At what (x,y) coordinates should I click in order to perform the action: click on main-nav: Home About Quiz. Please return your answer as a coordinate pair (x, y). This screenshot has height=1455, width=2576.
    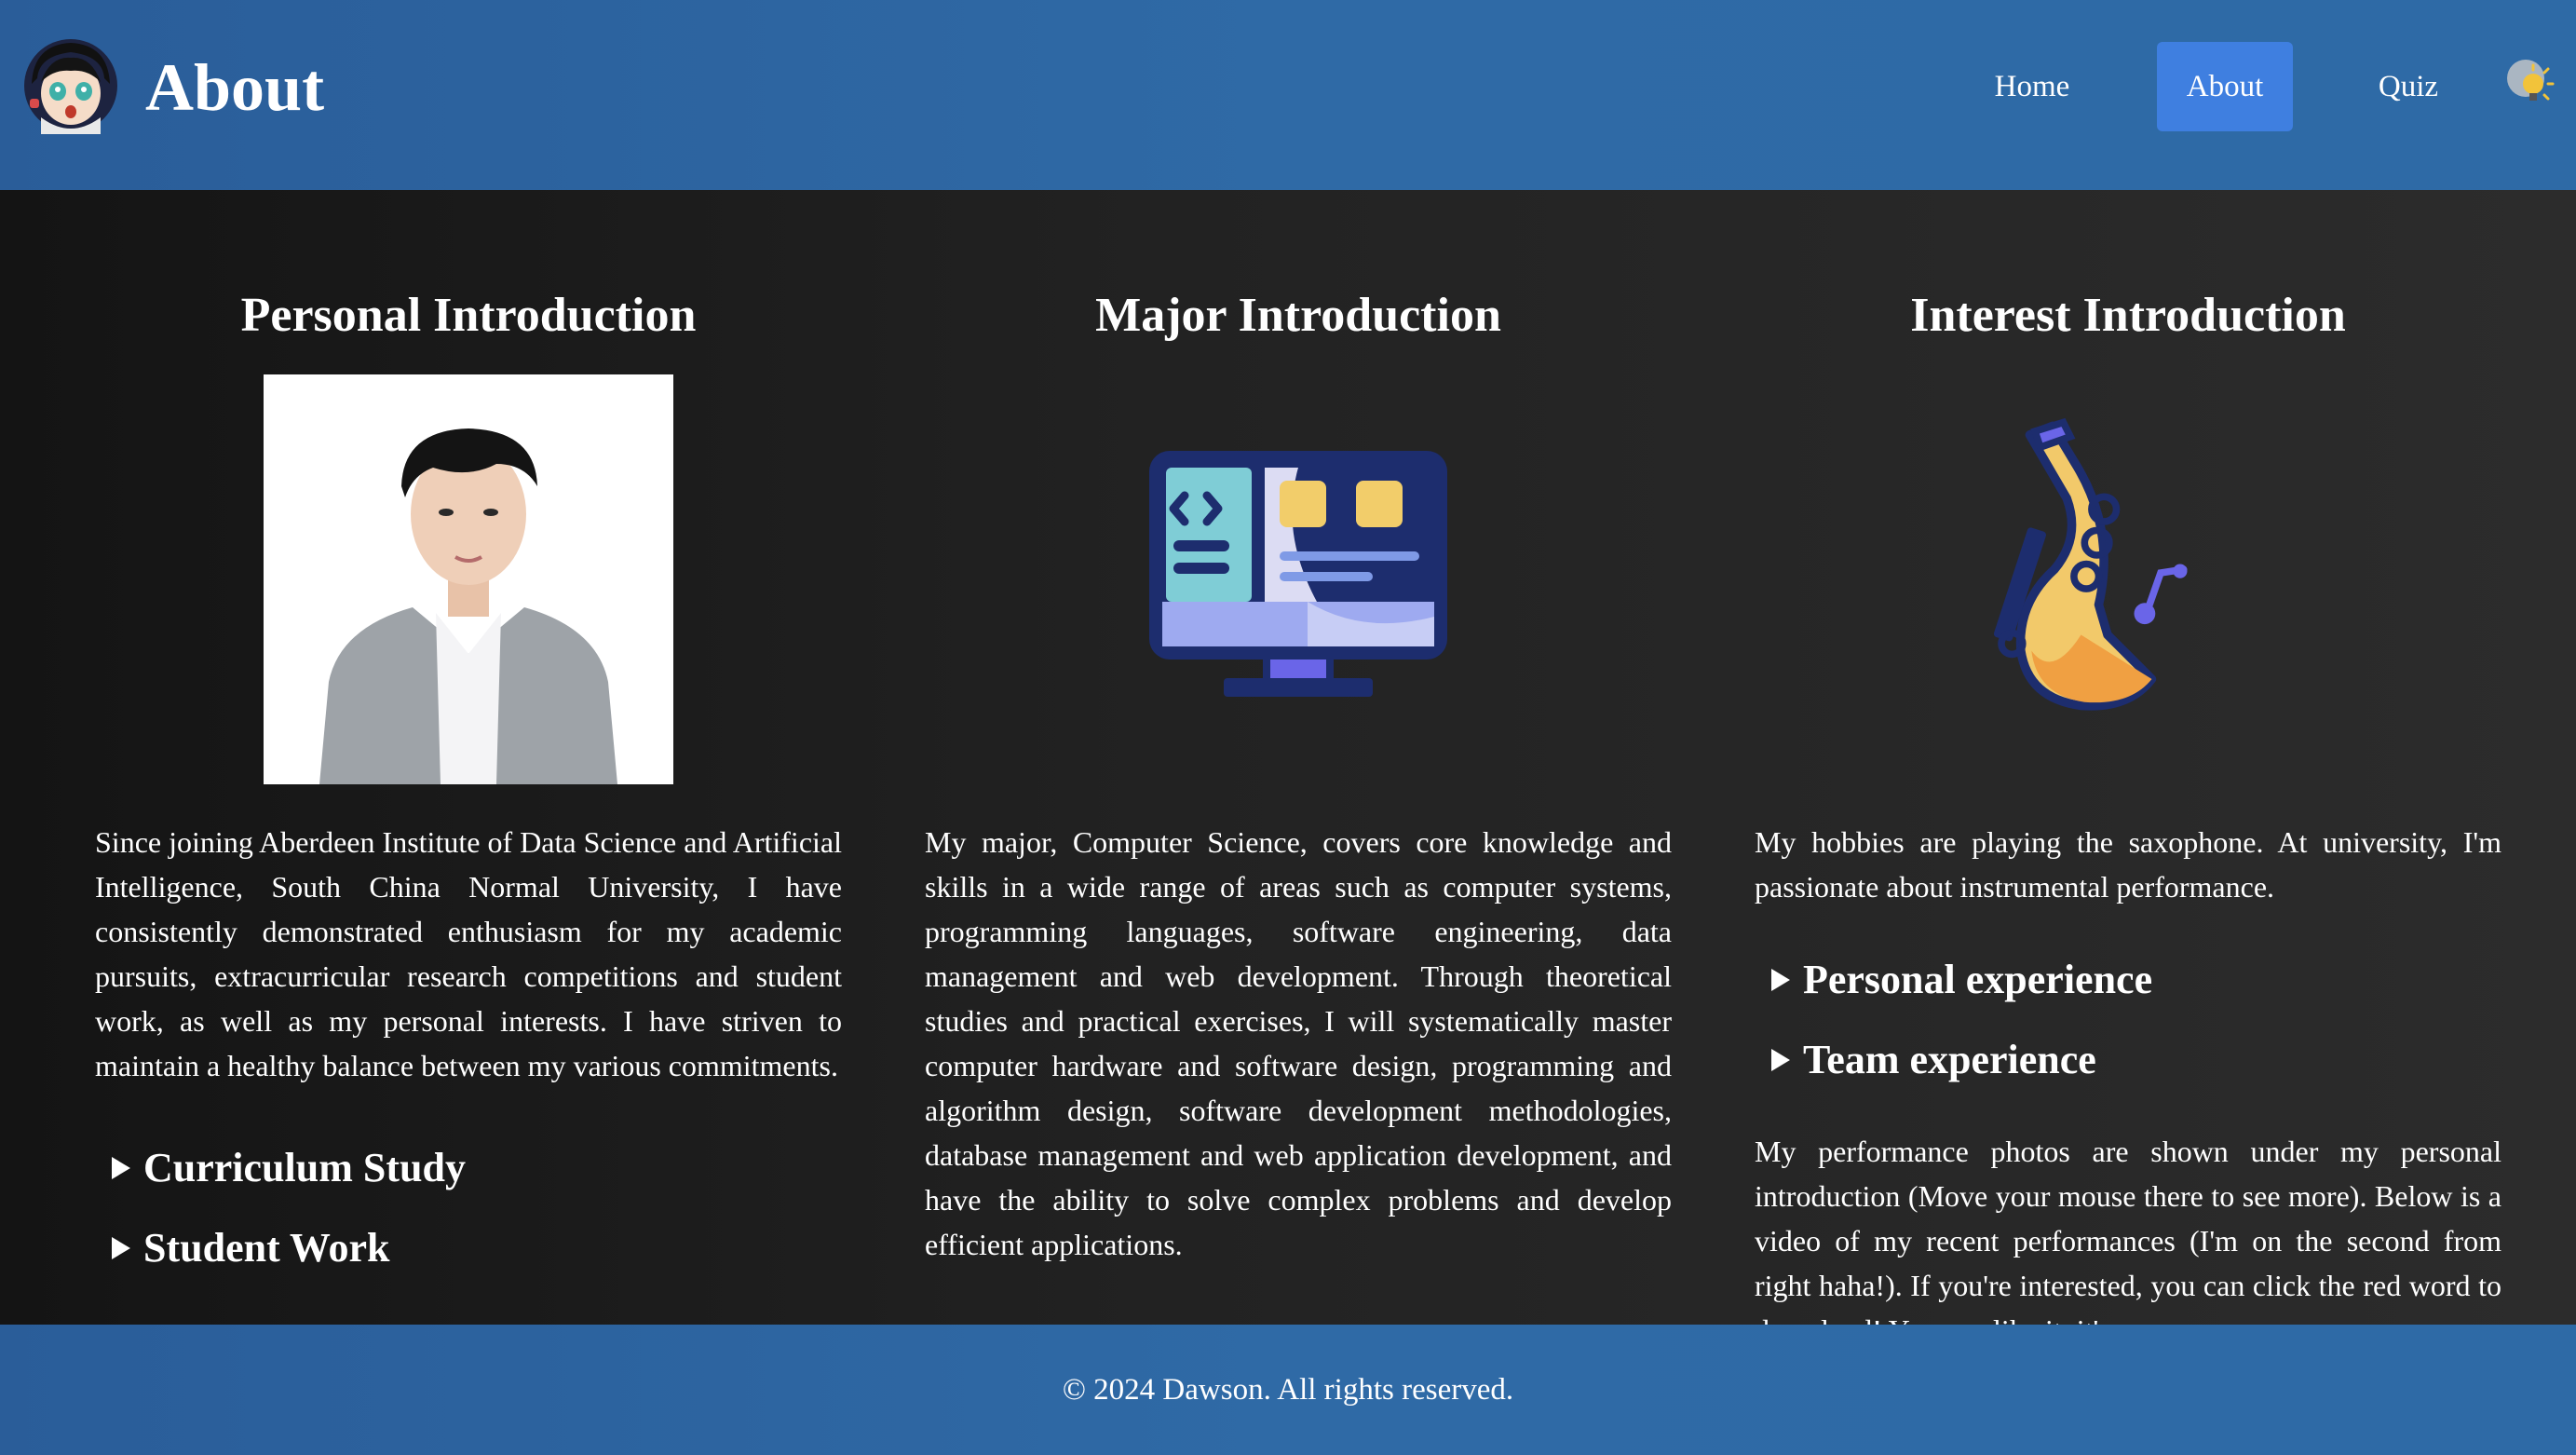
    Looking at the image, I should click on (1288, 86).